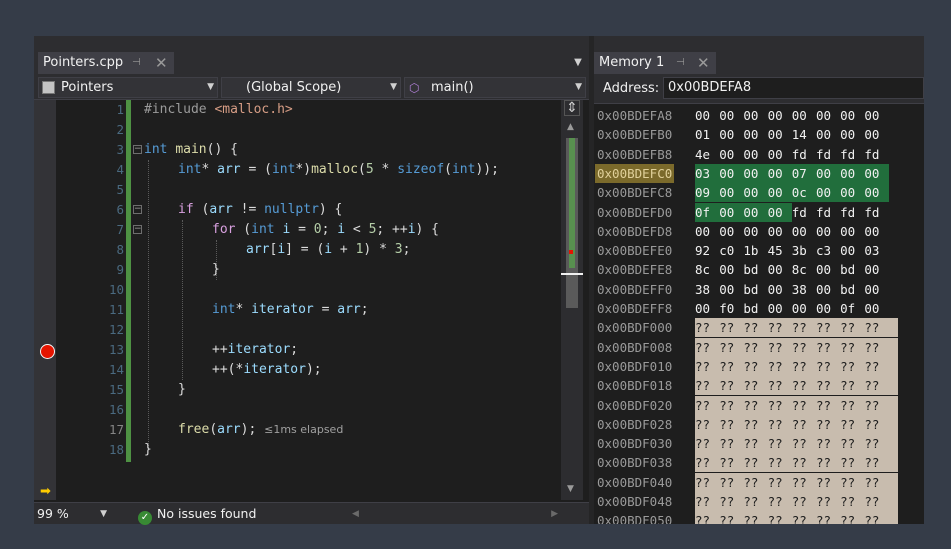 This screenshot has width=951, height=549. What do you see at coordinates (755, 250) in the screenshot?
I see `memory-byte: 1b` at bounding box center [755, 250].